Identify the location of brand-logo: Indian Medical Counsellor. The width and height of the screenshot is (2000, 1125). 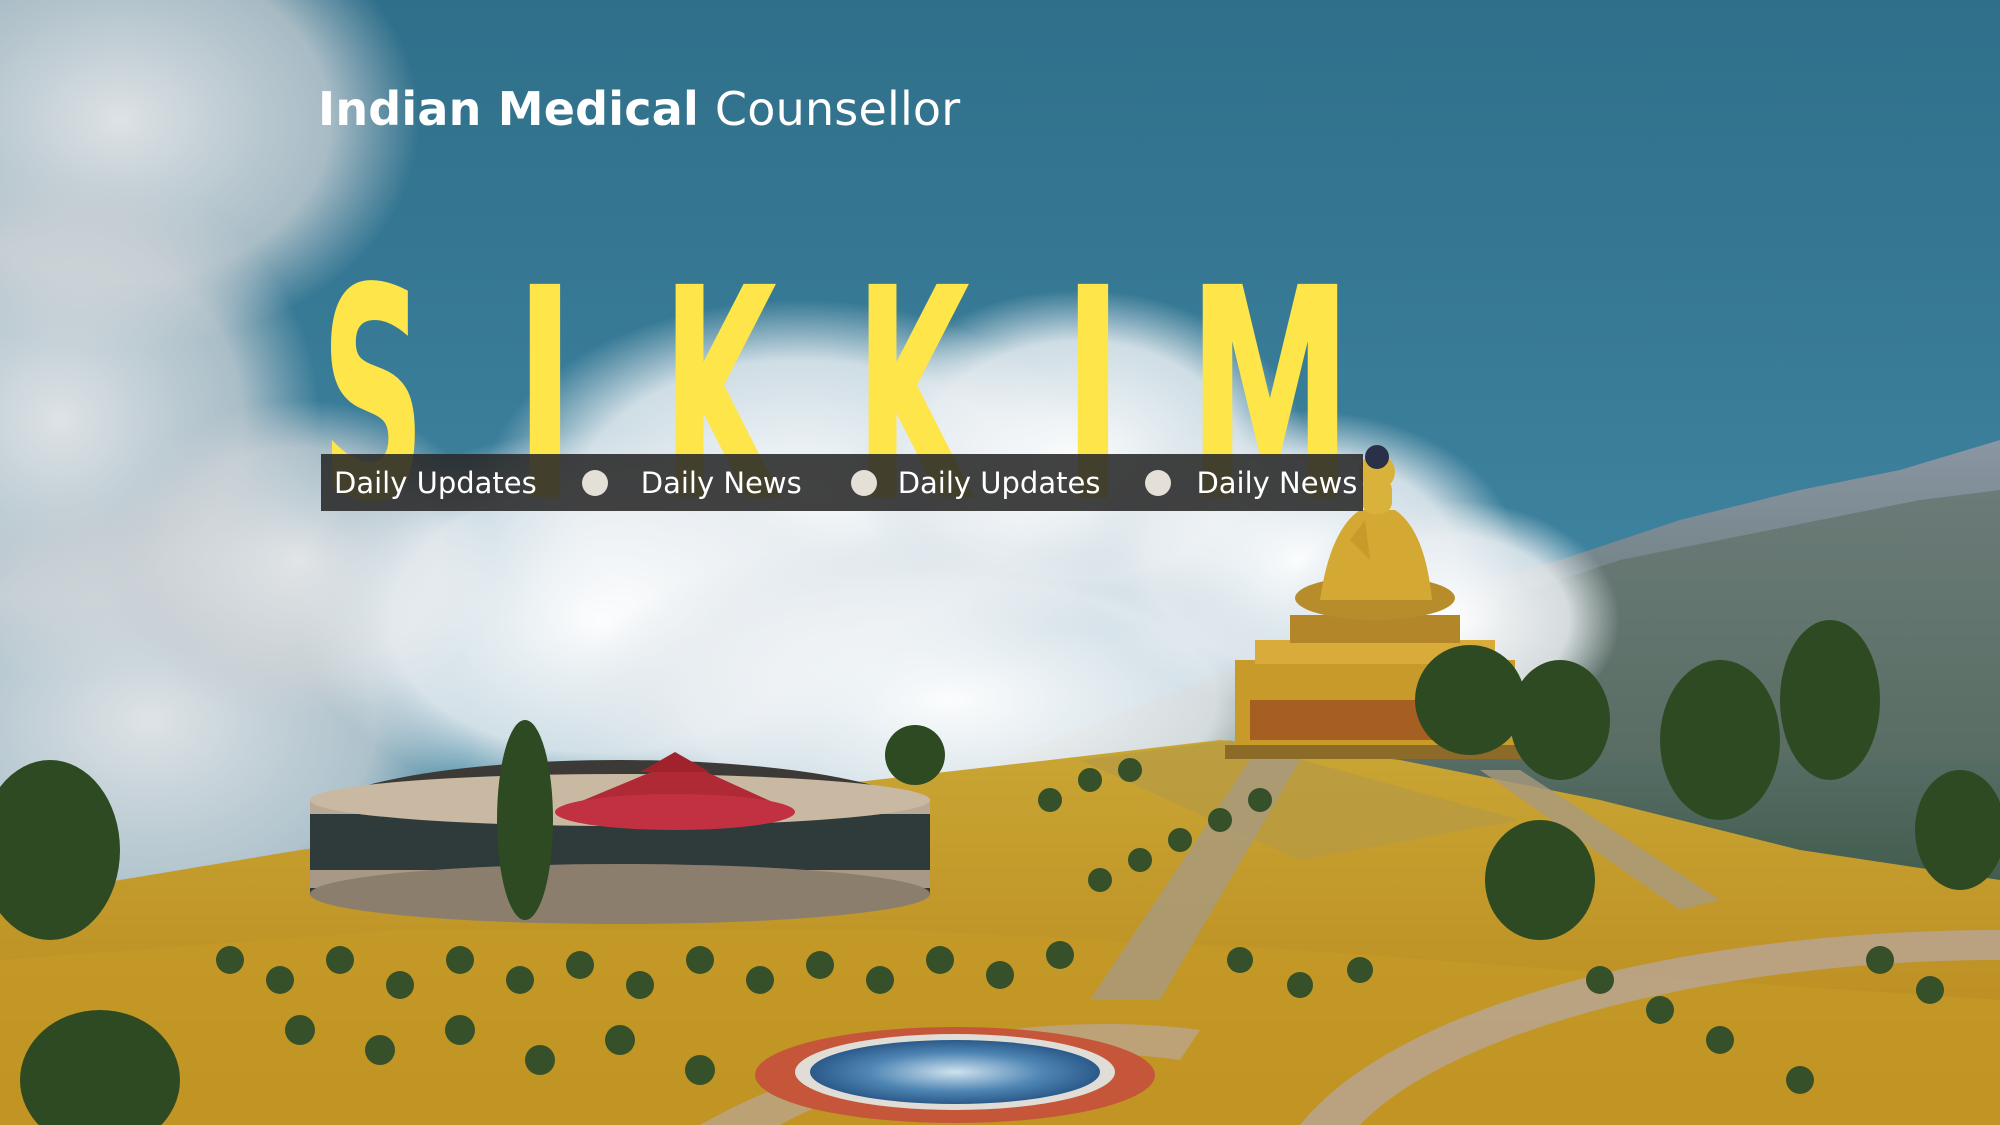
(639, 109).